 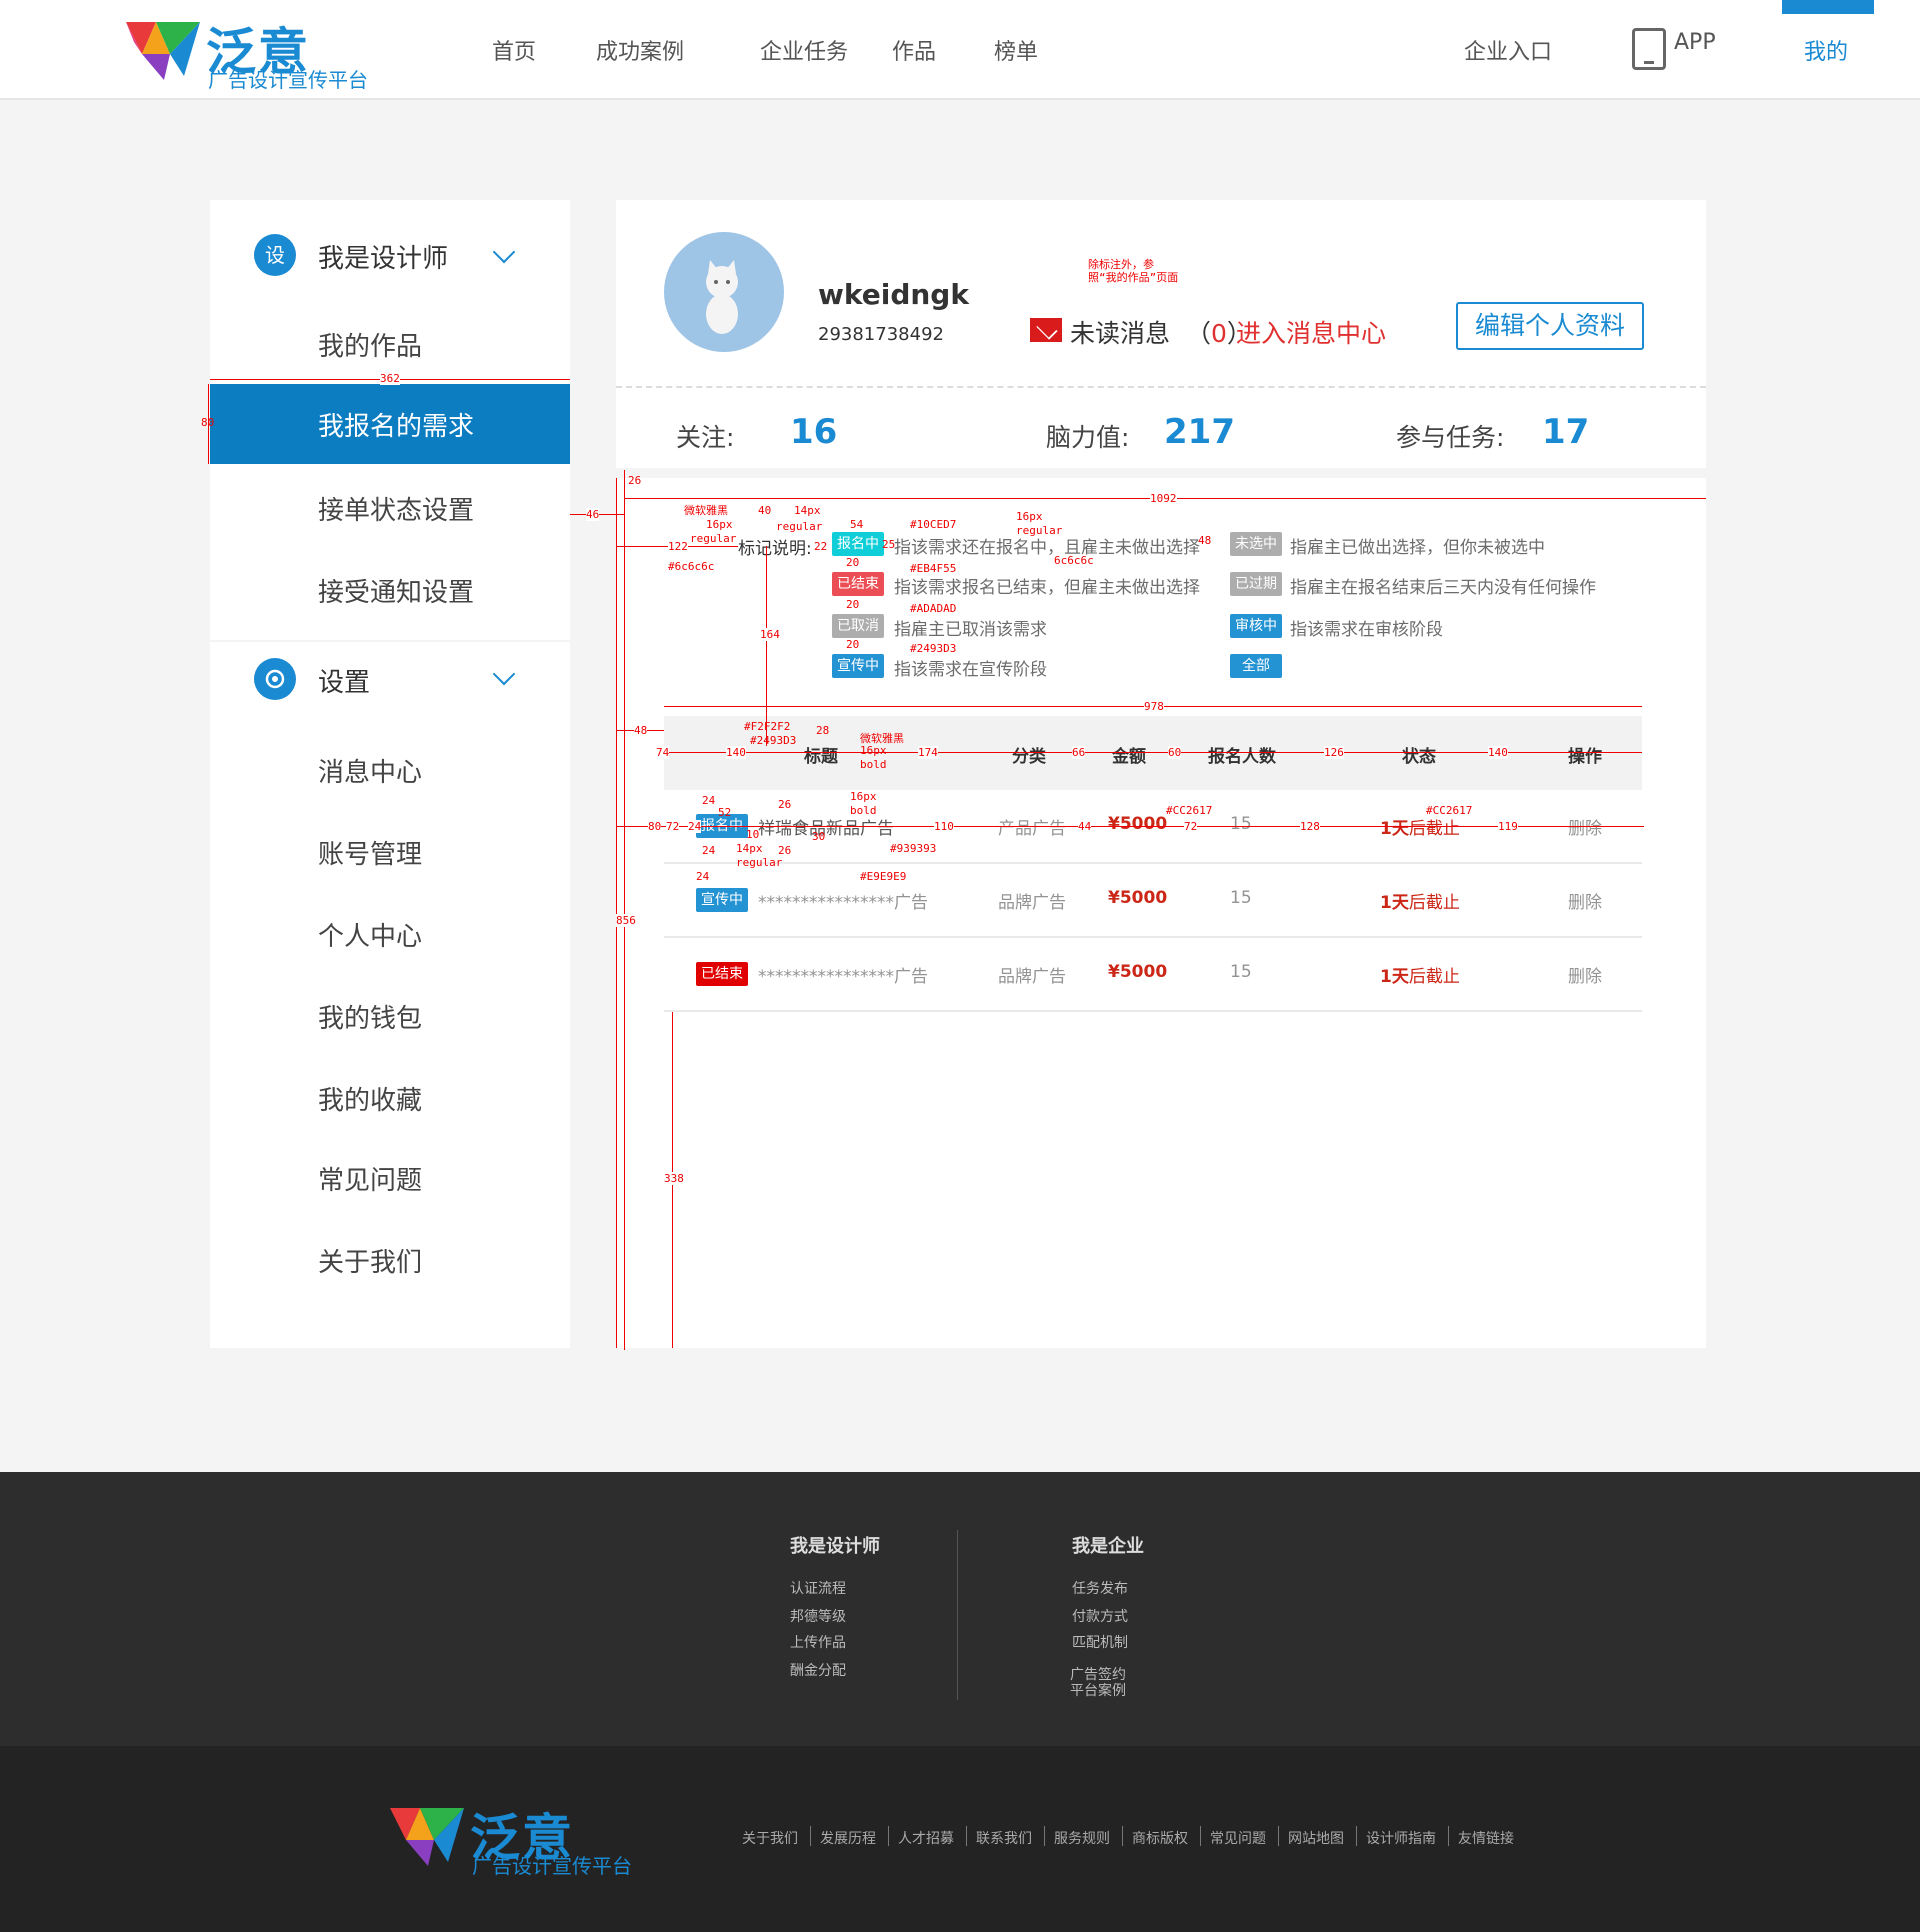 What do you see at coordinates (275, 255) in the screenshot?
I see `designer-group-icon: 设` at bounding box center [275, 255].